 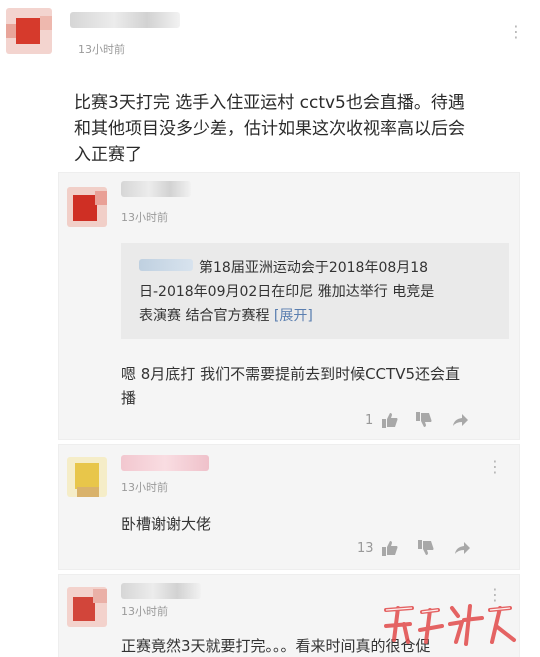 I want to click on reply-text-line-2: 播, so click(x=129, y=398).